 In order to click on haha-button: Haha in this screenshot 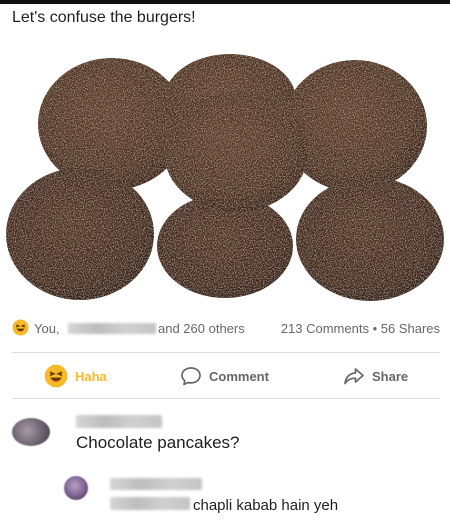, I will do `click(75, 376)`.